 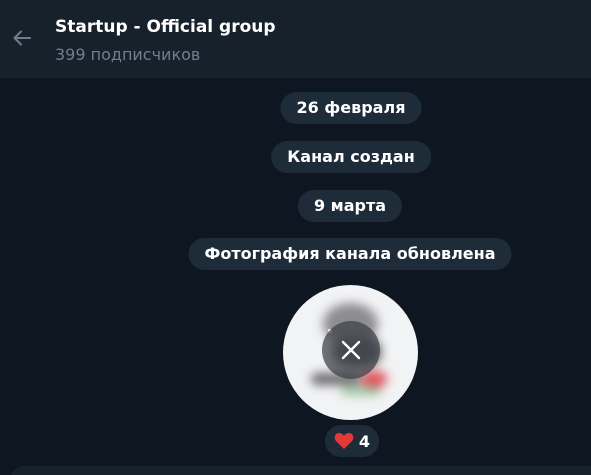 What do you see at coordinates (350, 254) in the screenshot?
I see `service-message-photo-updated: Фотография канала обновлена` at bounding box center [350, 254].